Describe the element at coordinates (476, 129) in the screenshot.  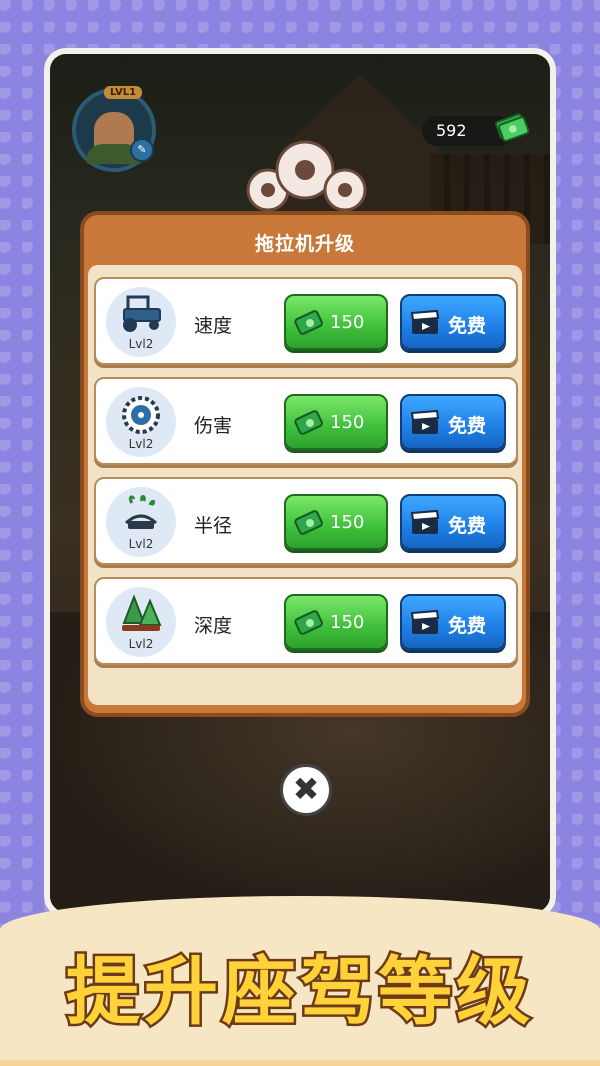
I see `money-counter: 592` at that location.